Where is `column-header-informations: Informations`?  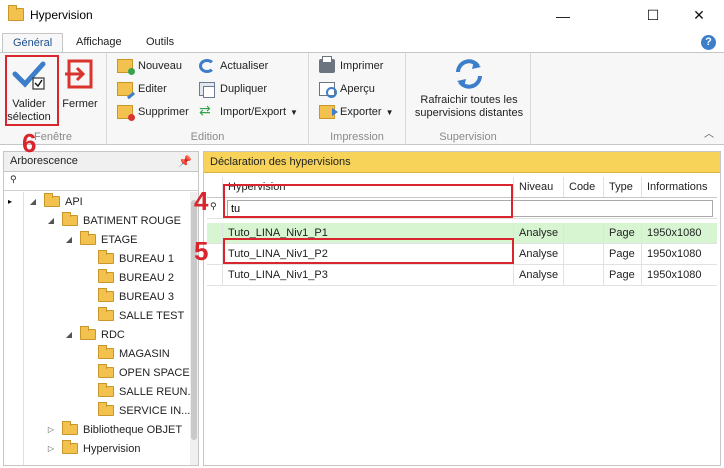 column-header-informations: Informations is located at coordinates (679, 187).